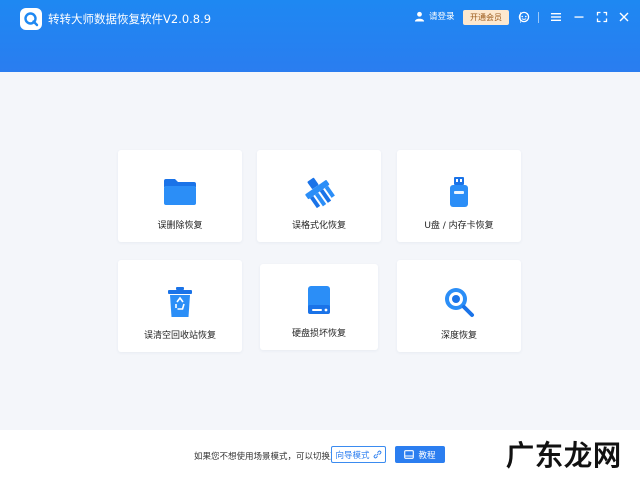 This screenshot has width=640, height=480. I want to click on tutorial-button: 教程, so click(420, 454).